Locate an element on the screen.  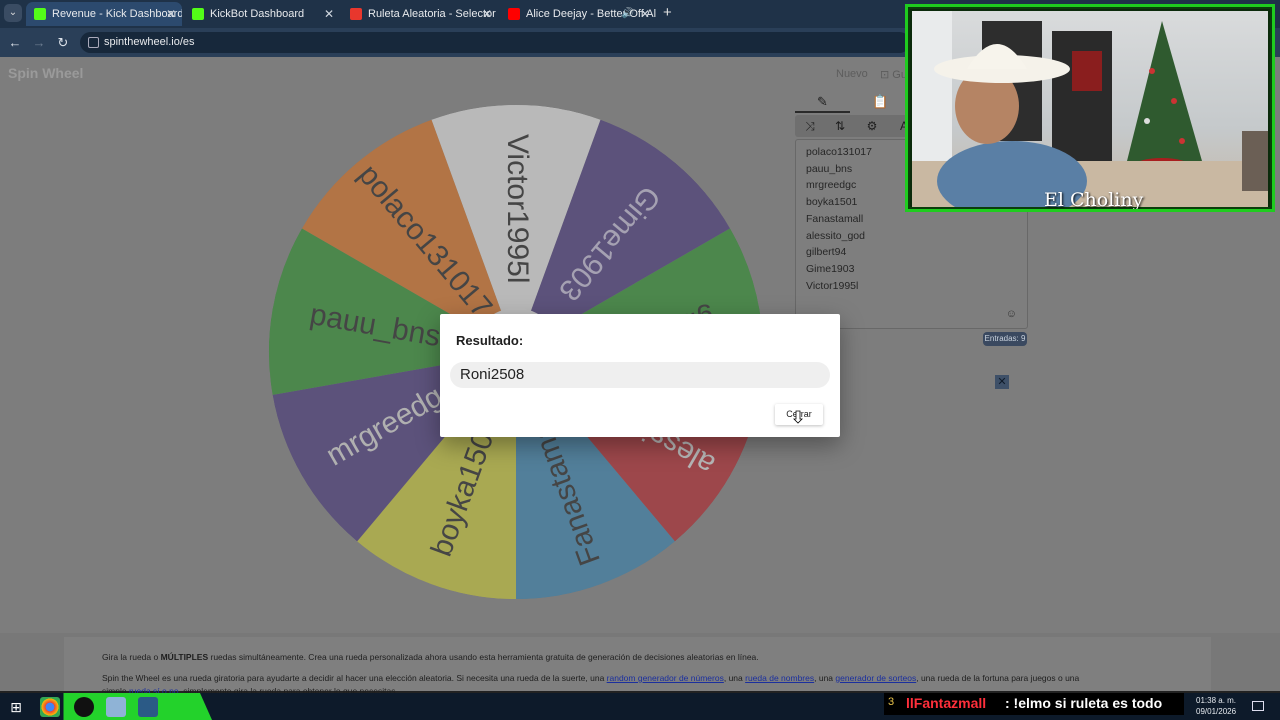
entry-item: Victor1995l is located at coordinates (832, 285).